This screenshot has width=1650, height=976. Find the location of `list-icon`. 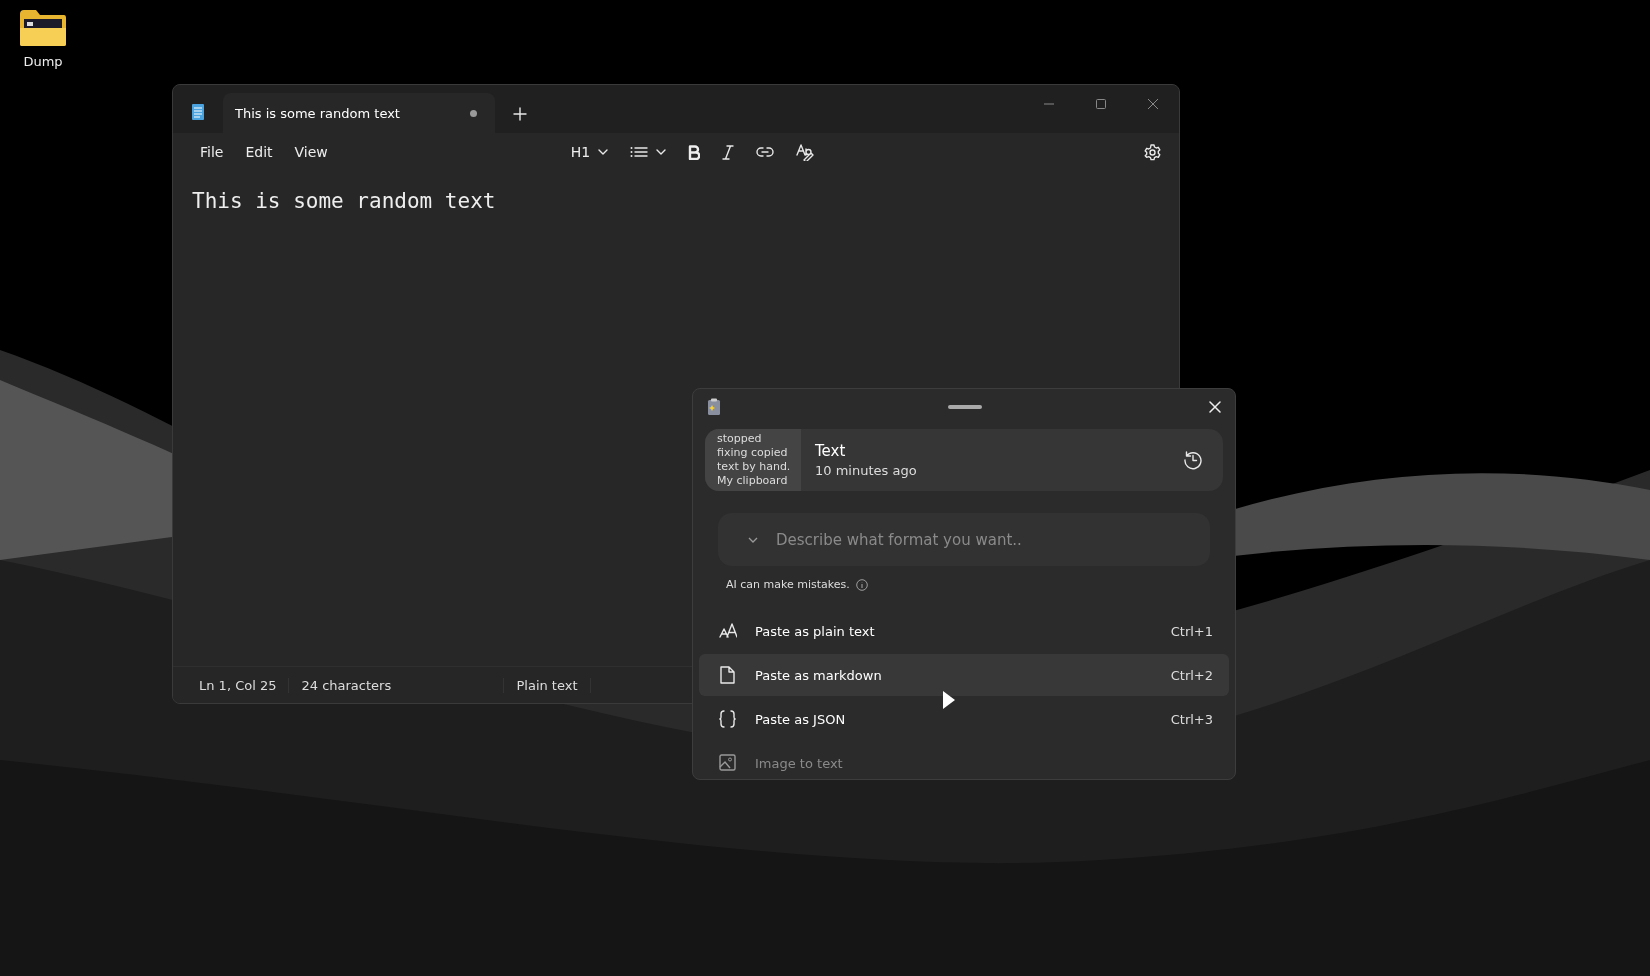

list-icon is located at coordinates (639, 152).